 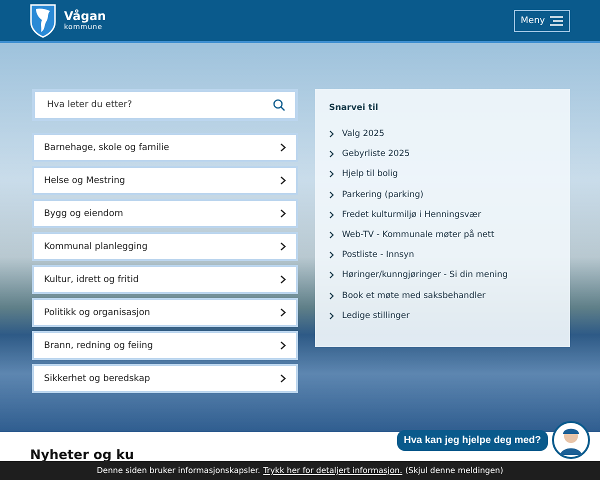 What do you see at coordinates (571, 440) in the screenshot?
I see `chat-avatar-icon` at bounding box center [571, 440].